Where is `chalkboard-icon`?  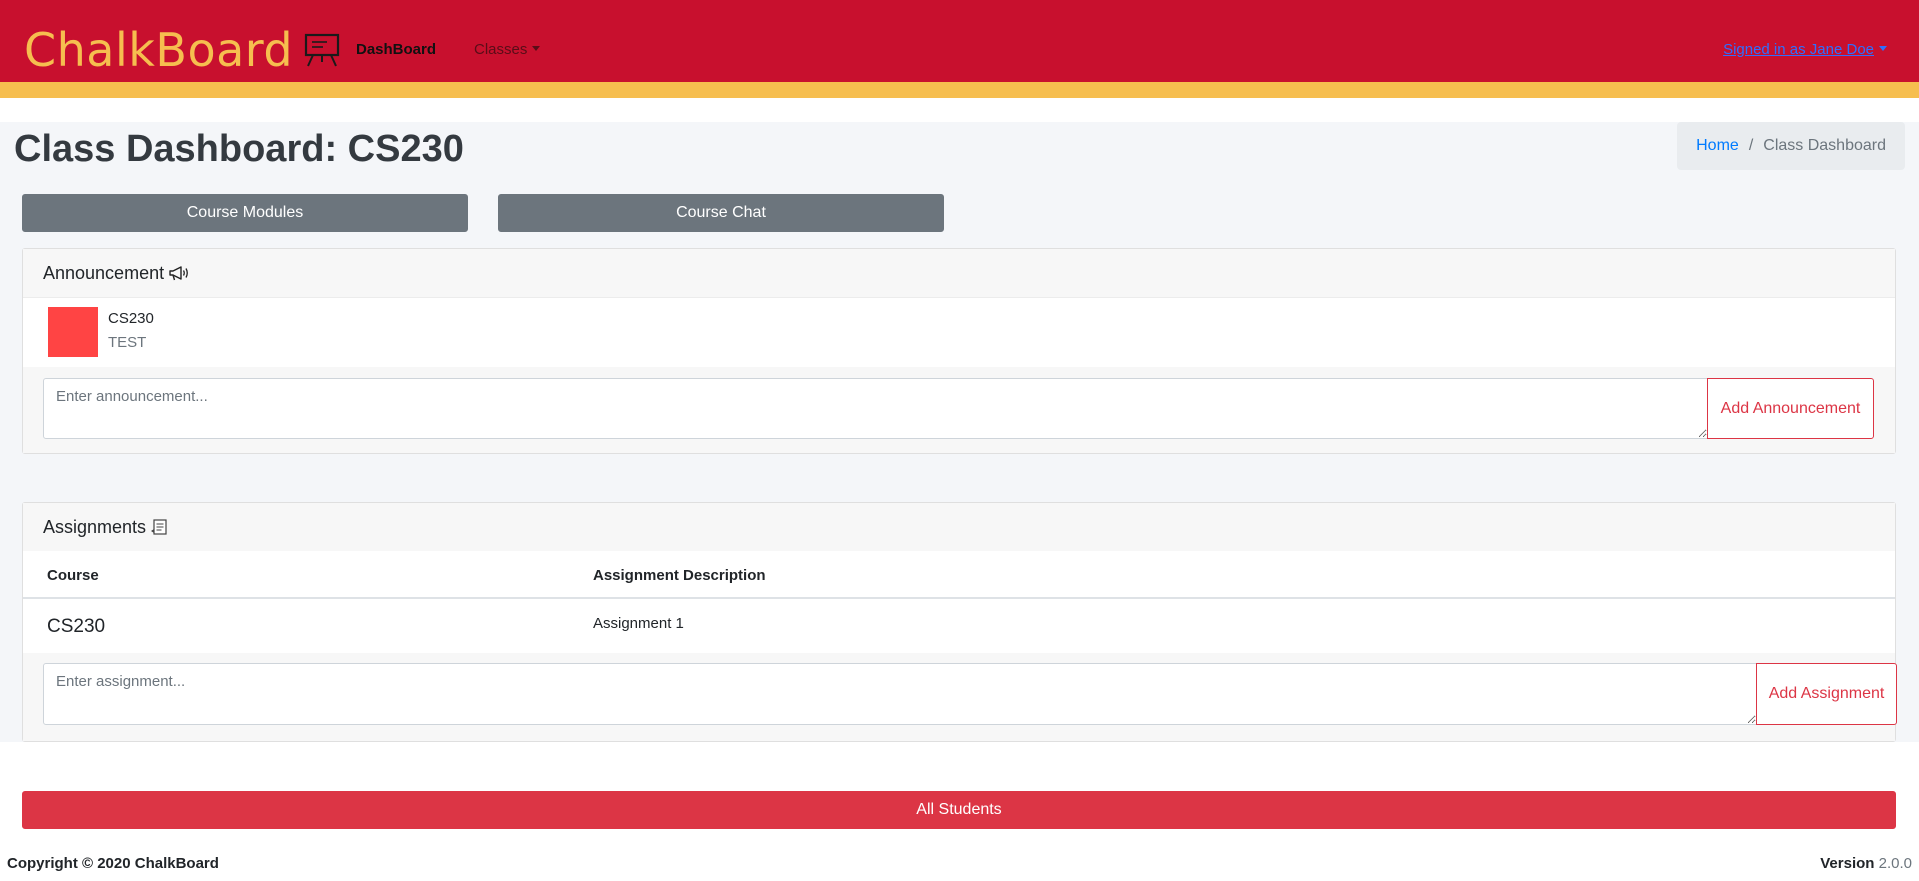 chalkboard-icon is located at coordinates (322, 52).